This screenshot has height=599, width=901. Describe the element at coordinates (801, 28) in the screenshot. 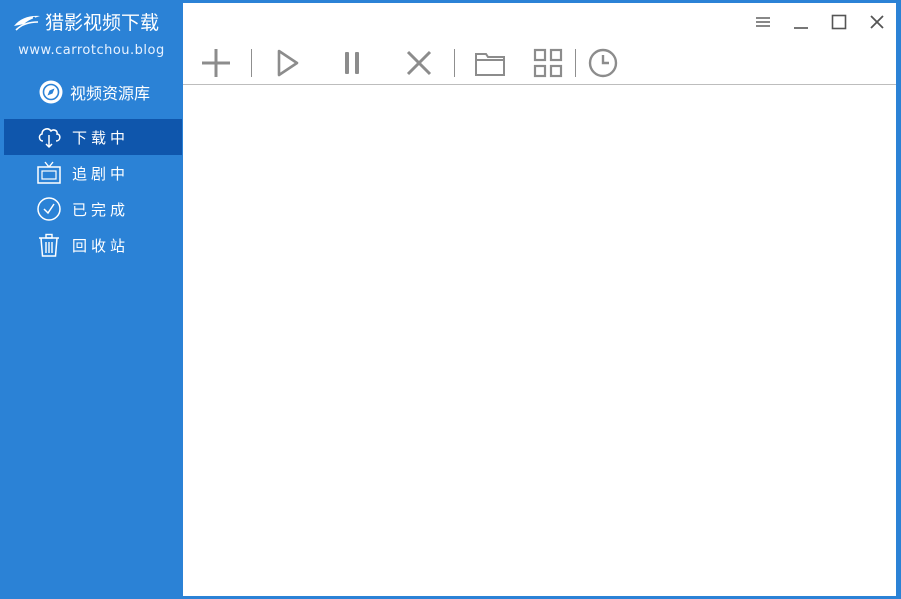

I see `minimize-icon` at that location.